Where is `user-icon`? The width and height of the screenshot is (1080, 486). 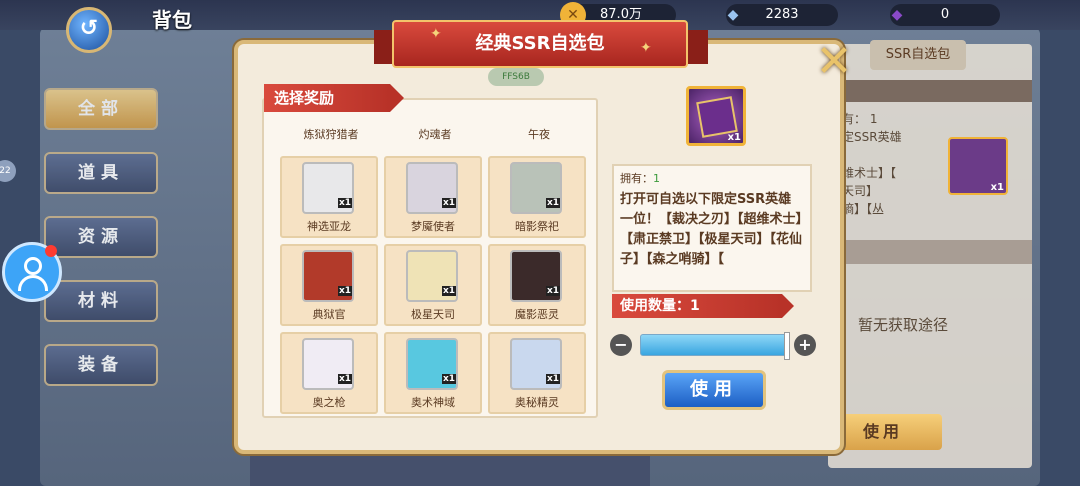 user-icon is located at coordinates (33, 266).